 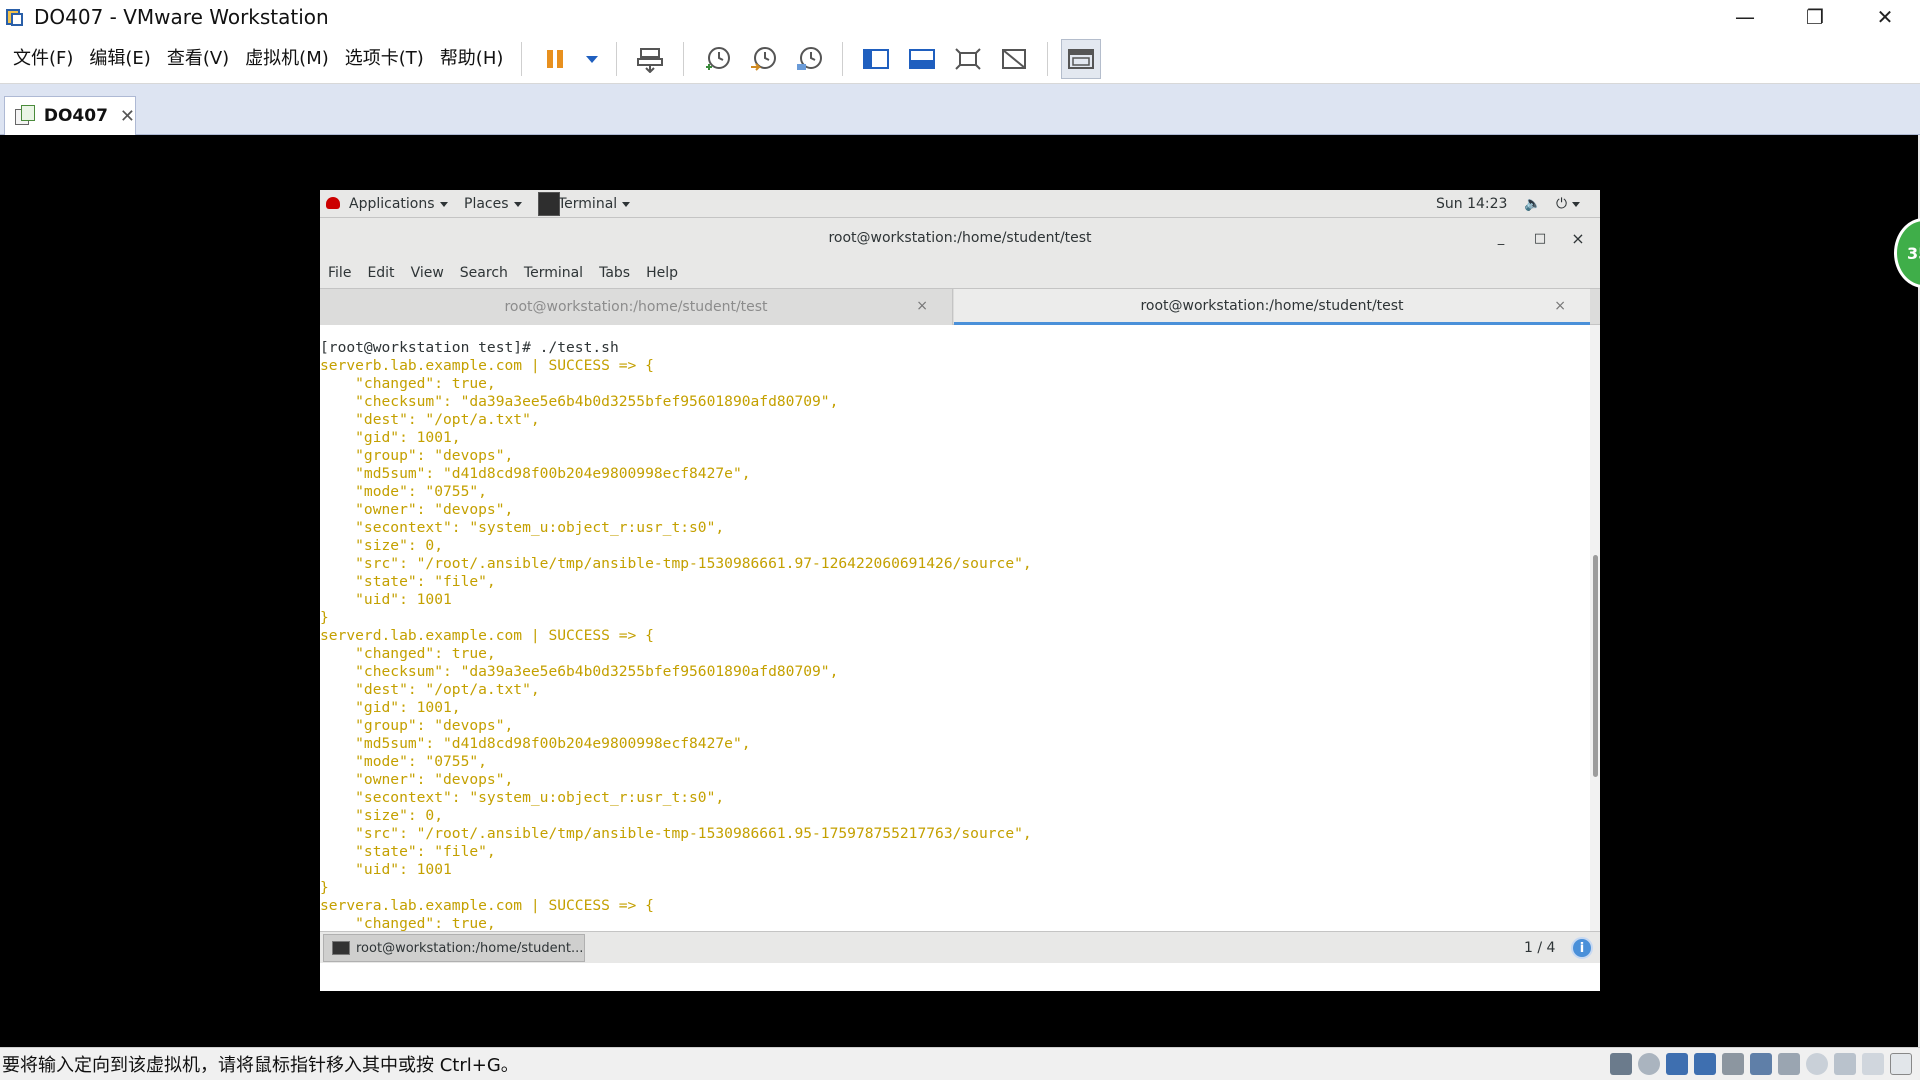 I want to click on usb-icon, so click(x=1817, y=1064).